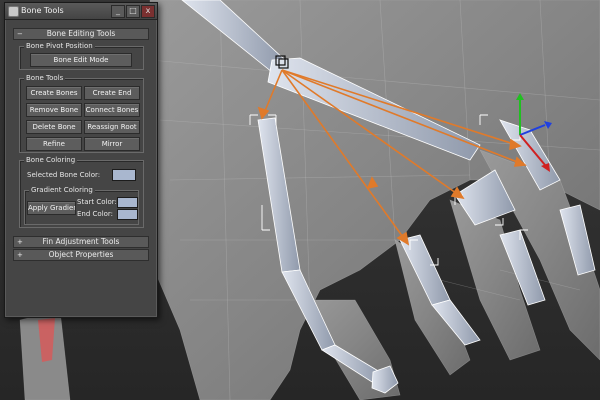 This screenshot has width=600, height=400. What do you see at coordinates (127, 202) in the screenshot?
I see `start-color-swatch` at bounding box center [127, 202].